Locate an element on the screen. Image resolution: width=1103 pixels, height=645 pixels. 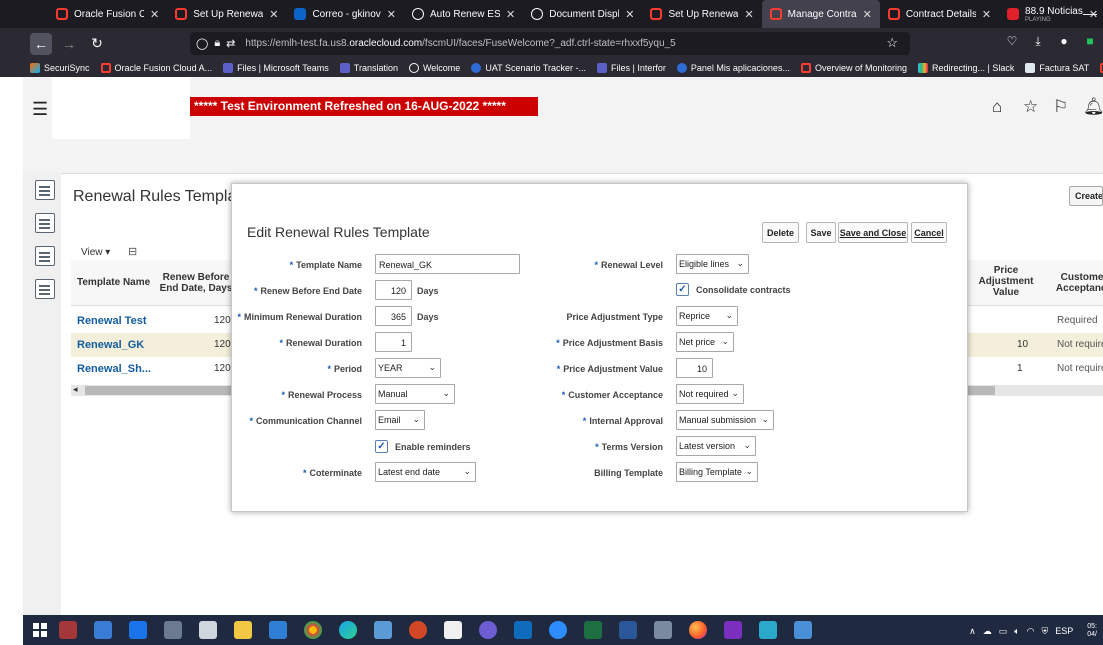
remote-desktop-icon is located at coordinates (383, 630).